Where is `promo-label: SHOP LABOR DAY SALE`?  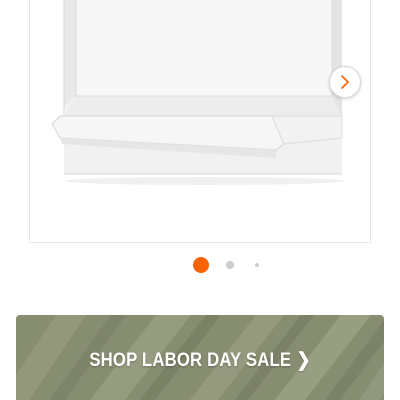 promo-label: SHOP LABOR DAY SALE is located at coordinates (190, 360).